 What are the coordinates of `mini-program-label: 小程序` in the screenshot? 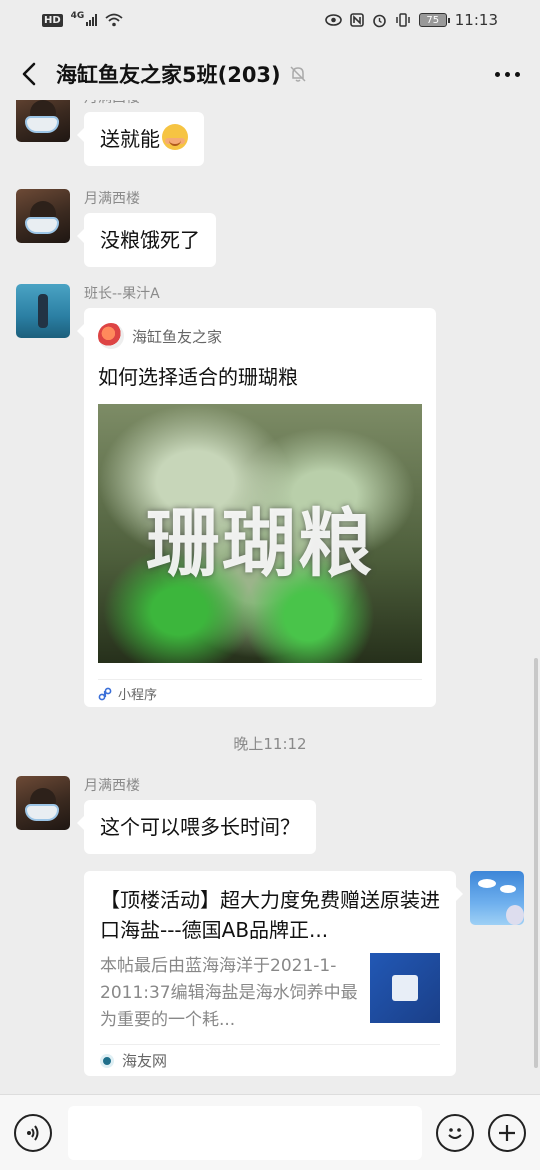 It's located at (138, 695).